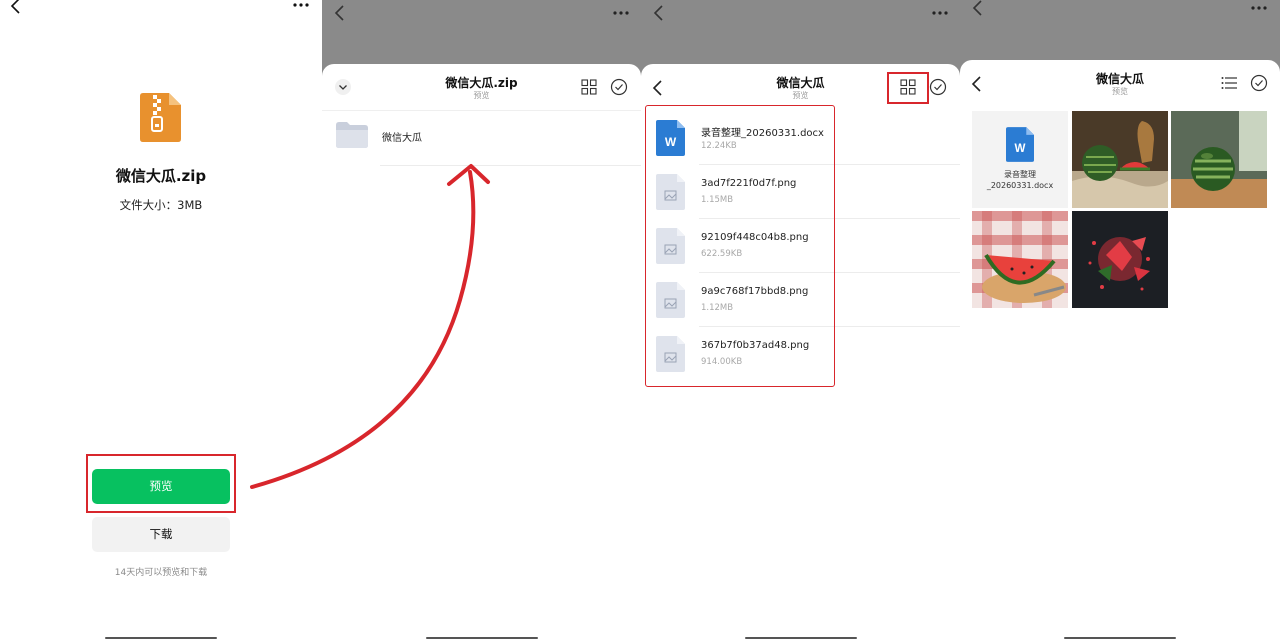 The height and width of the screenshot is (640, 1280). What do you see at coordinates (740, 246) in the screenshot?
I see `file-list-highlight-box` at bounding box center [740, 246].